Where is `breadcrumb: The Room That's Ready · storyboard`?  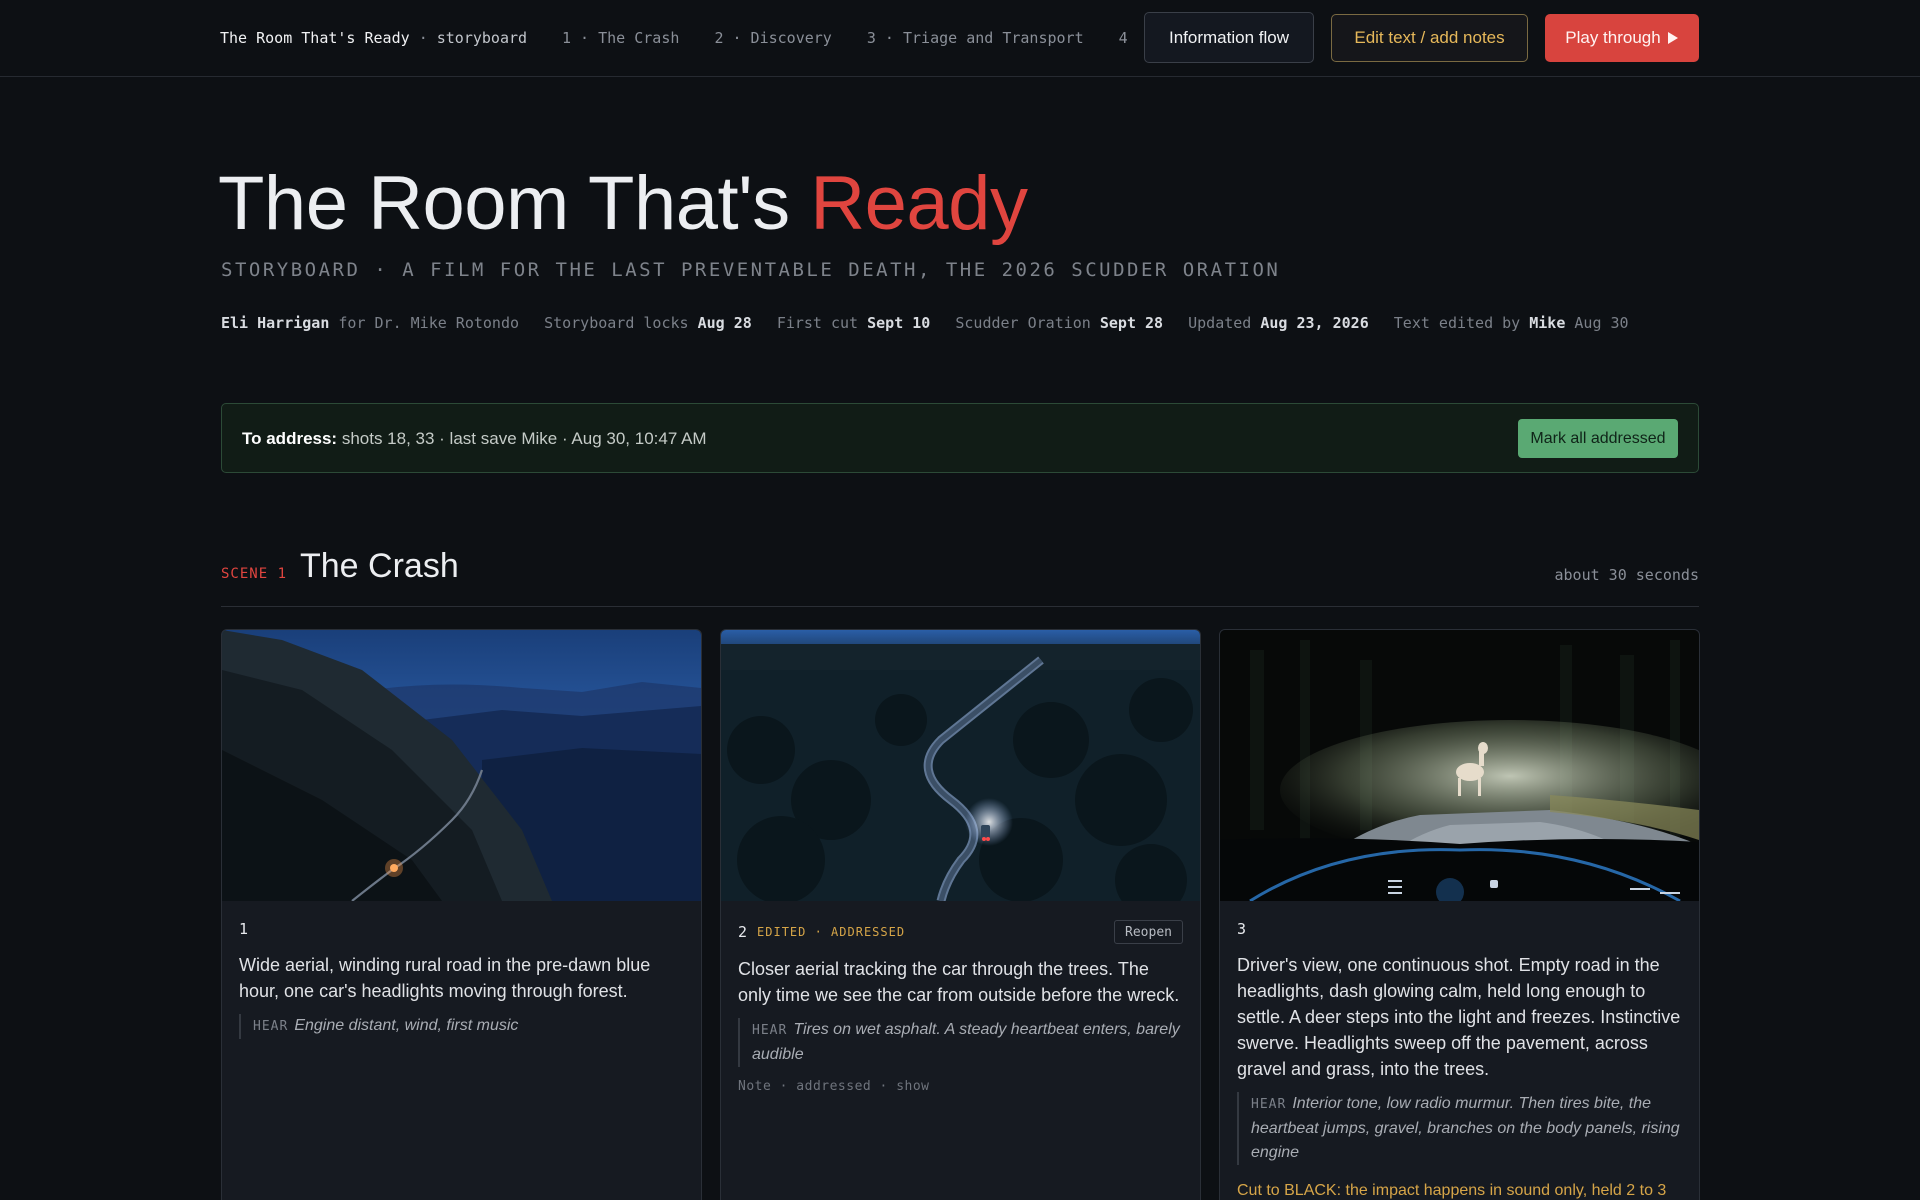 breadcrumb: The Room That's Ready · storyboard is located at coordinates (373, 38).